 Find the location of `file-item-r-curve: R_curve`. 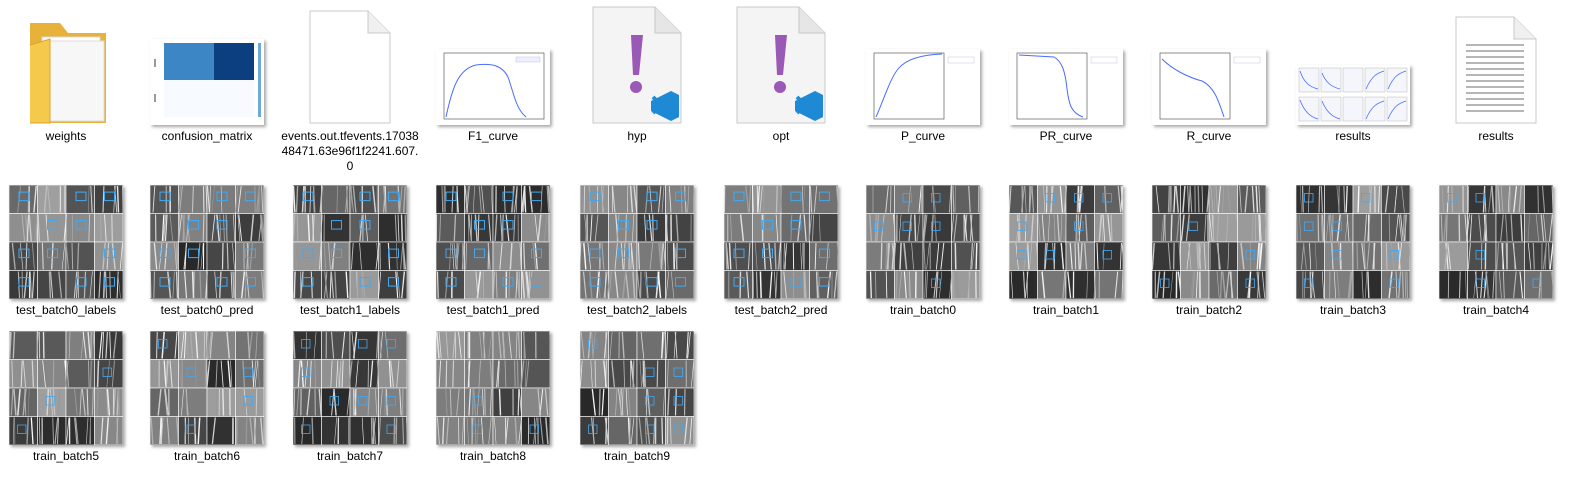

file-item-r-curve: R_curve is located at coordinates (1209, 75).